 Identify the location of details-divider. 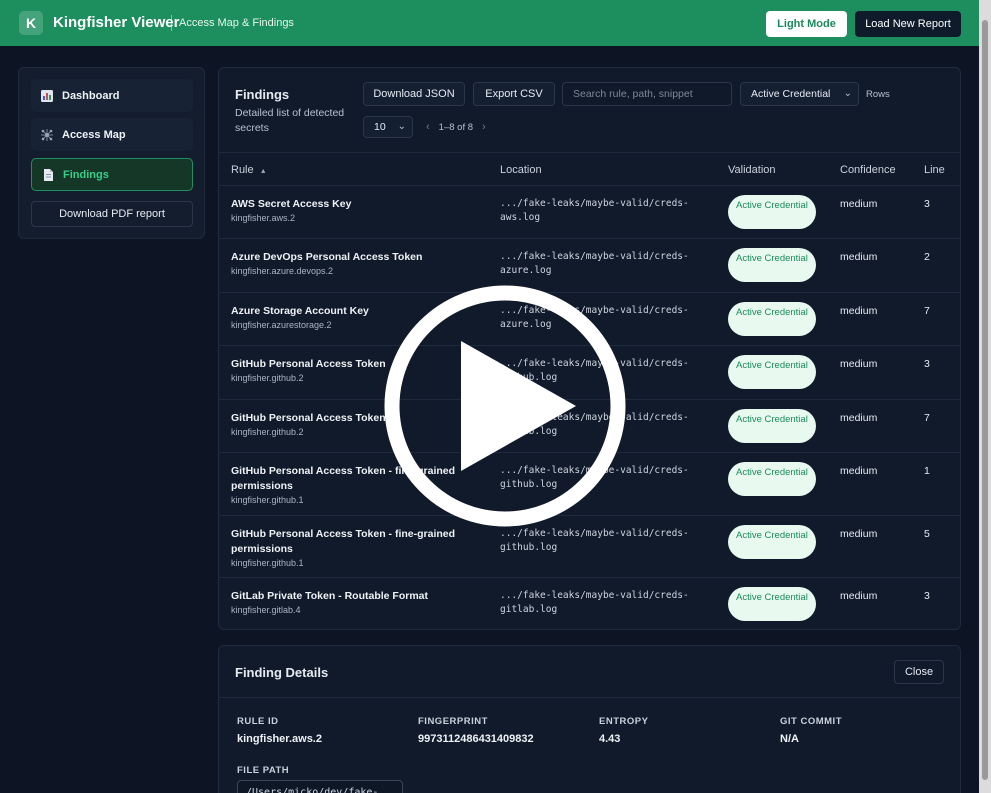
(589, 697).